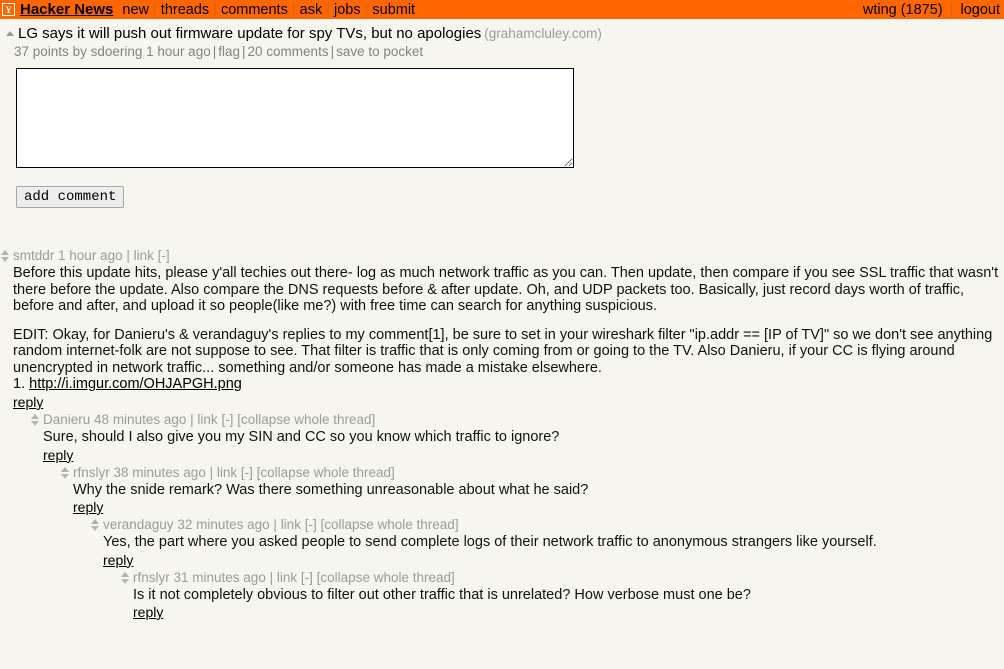  I want to click on story-save-to-pocket-link: save to pocket, so click(379, 51).